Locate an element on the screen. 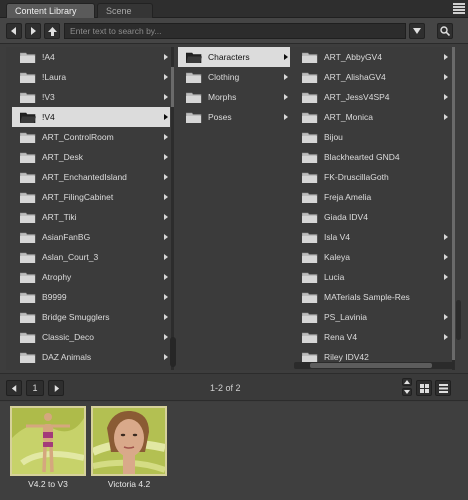 Image resolution: width=468 pixels, height=500 pixels. folder-item: PS_Lavinia is located at coordinates (372, 317).